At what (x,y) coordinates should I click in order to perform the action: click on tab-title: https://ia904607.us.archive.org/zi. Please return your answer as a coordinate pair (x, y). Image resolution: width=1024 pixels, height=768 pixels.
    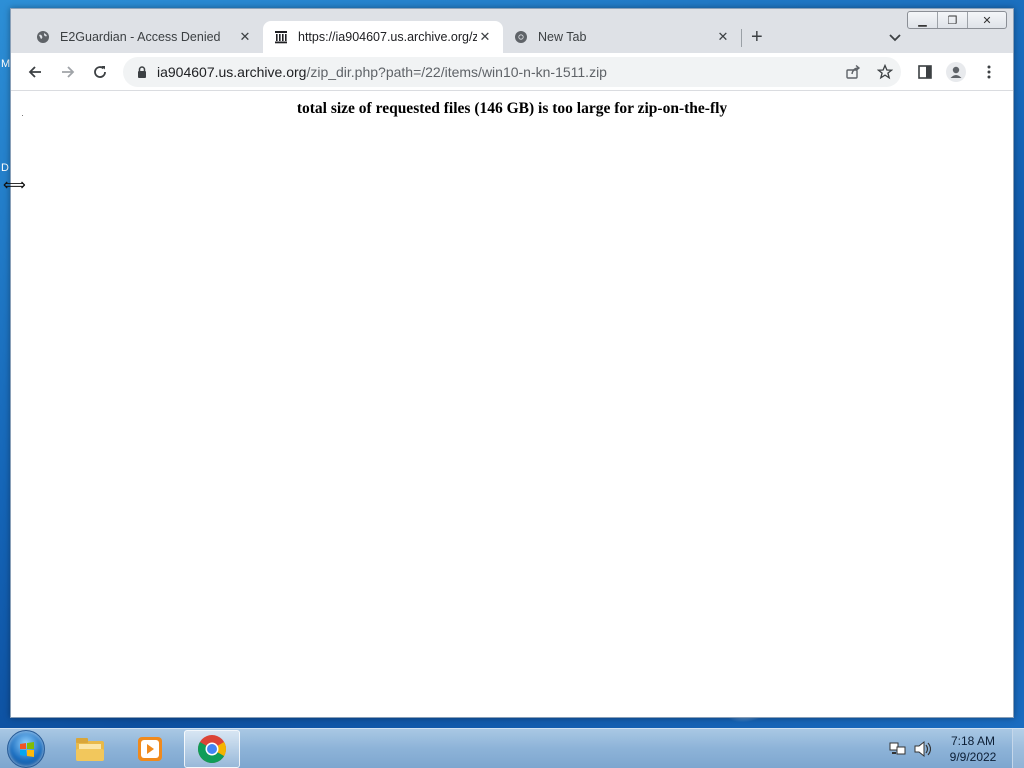
    Looking at the image, I should click on (387, 37).